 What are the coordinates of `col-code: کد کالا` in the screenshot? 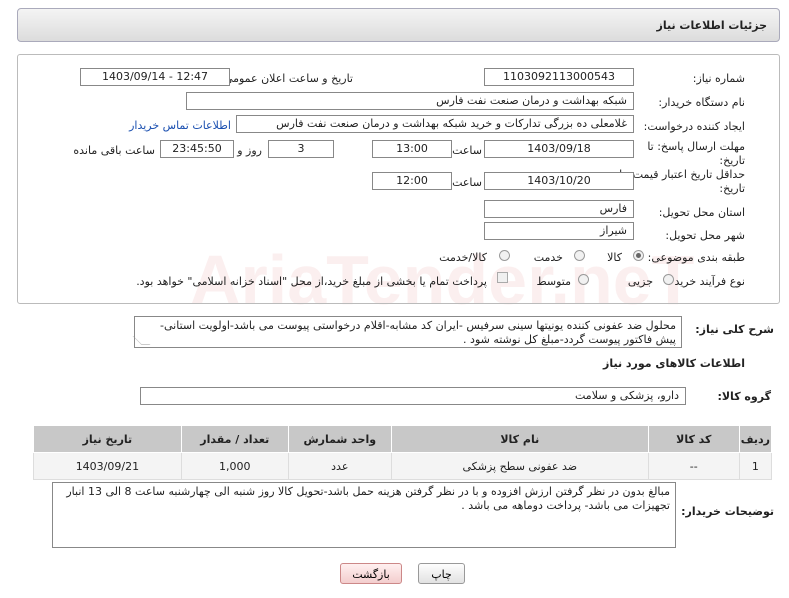 It's located at (693, 439).